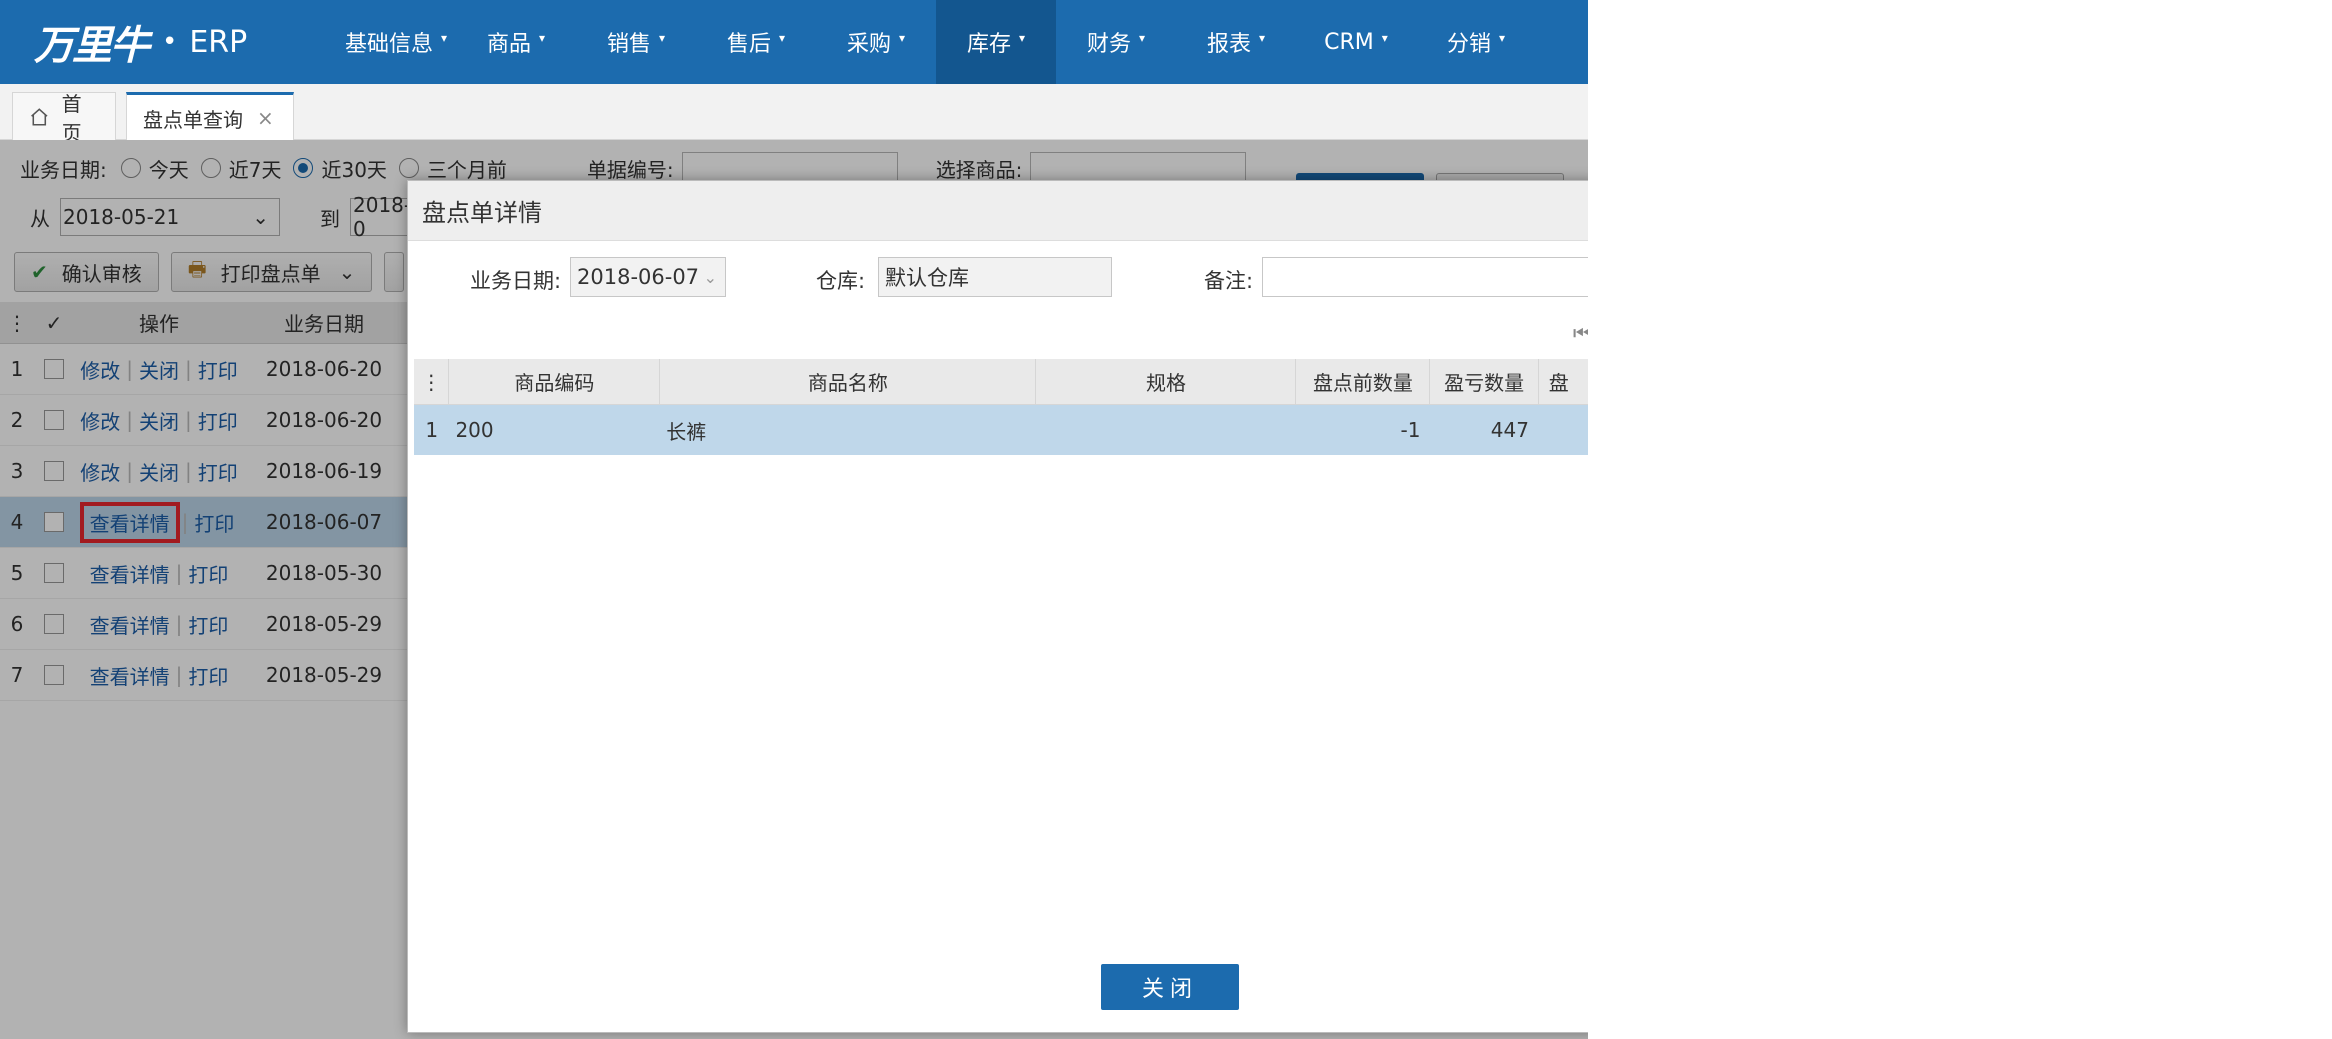 This screenshot has height=1039, width=2332. I want to click on tab-inventory-query: 盘点单查询 ×, so click(210, 116).